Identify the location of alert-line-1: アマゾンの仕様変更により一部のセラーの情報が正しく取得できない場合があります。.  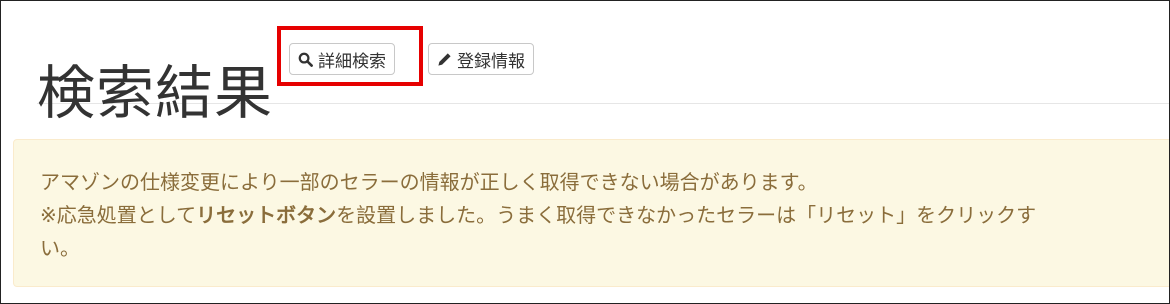
(429, 182).